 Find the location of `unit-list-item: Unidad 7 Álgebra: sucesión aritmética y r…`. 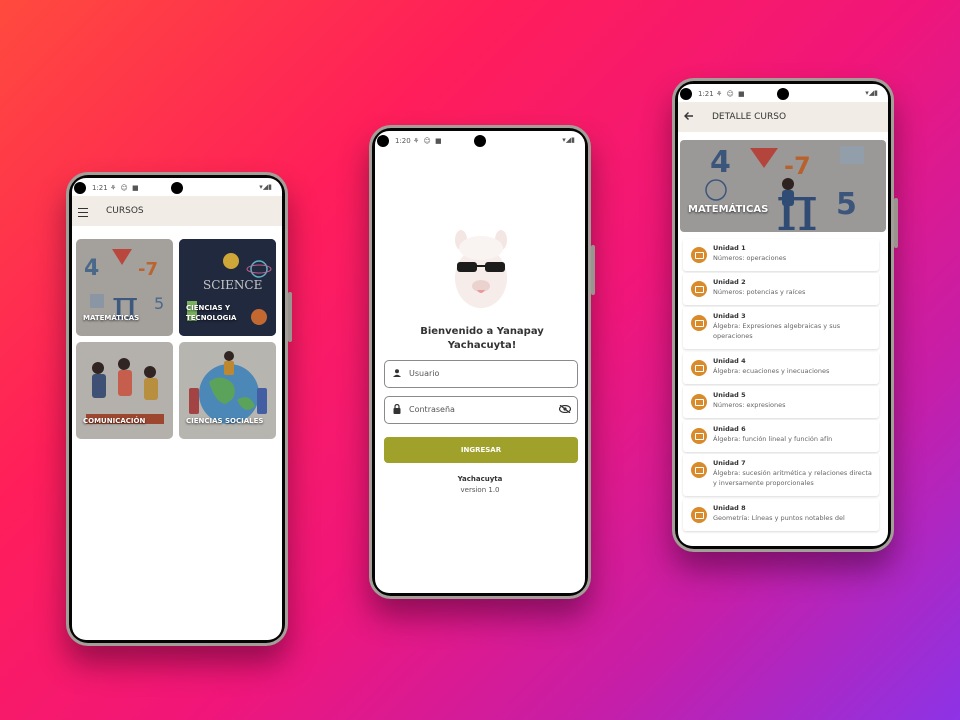

unit-list-item: Unidad 7 Álgebra: sucesión aritmética y r… is located at coordinates (781, 475).